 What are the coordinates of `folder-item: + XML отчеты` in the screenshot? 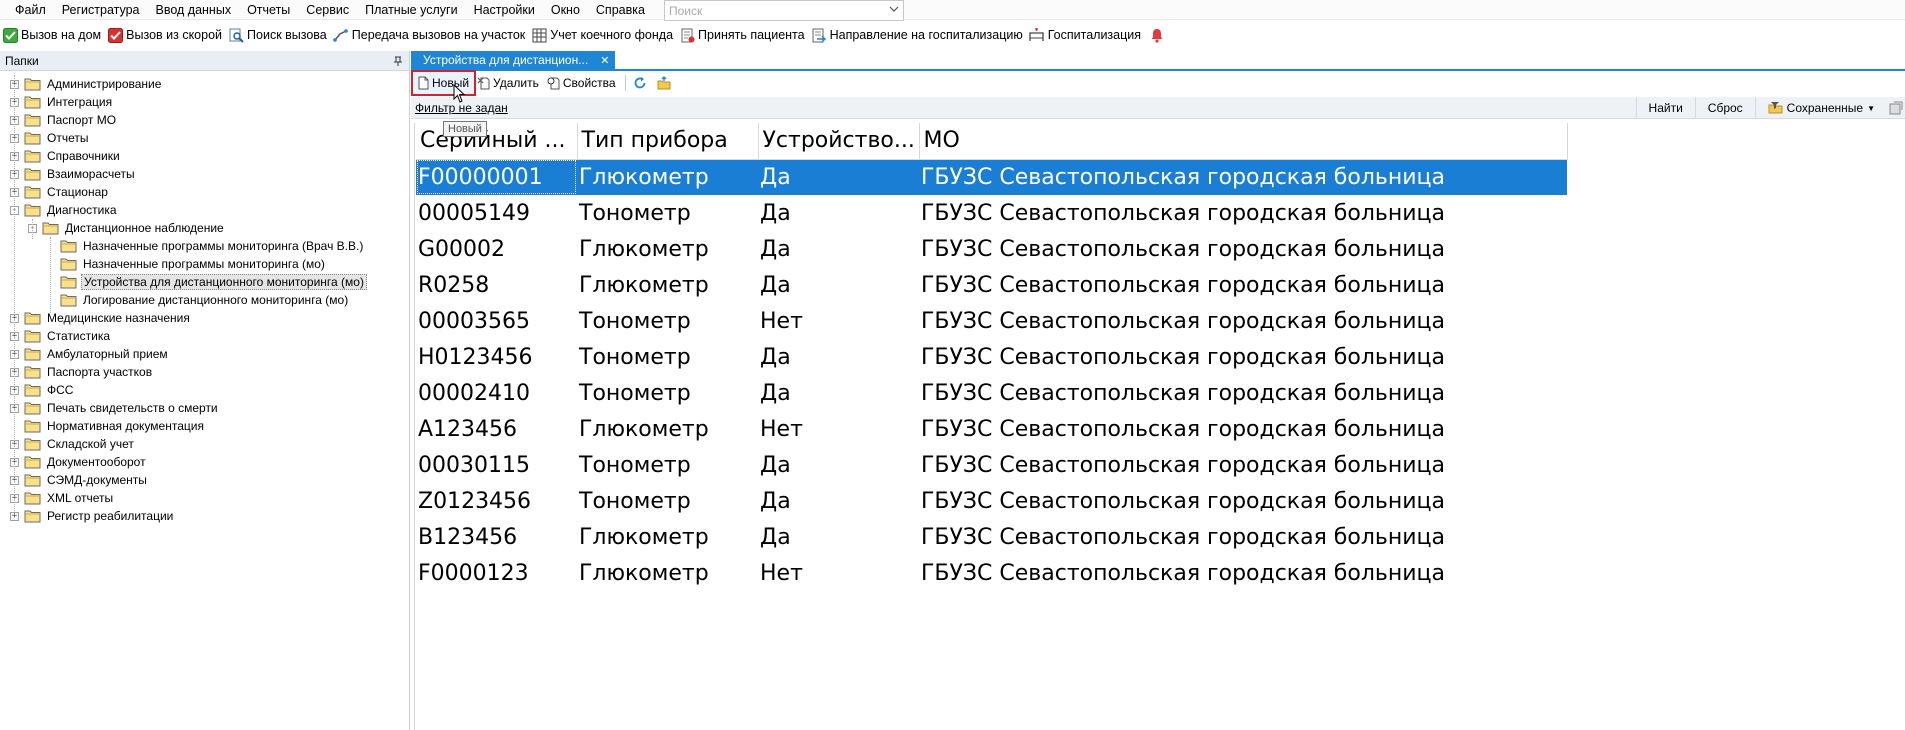 It's located at (204, 498).